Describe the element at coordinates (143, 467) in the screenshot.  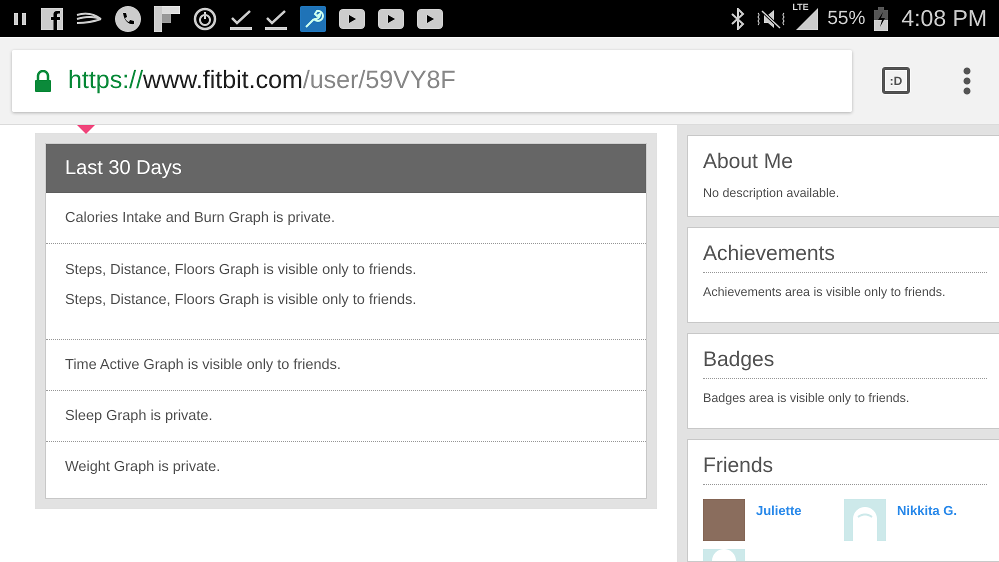
I see `privacy-message: Weight Graph is private.` at that location.